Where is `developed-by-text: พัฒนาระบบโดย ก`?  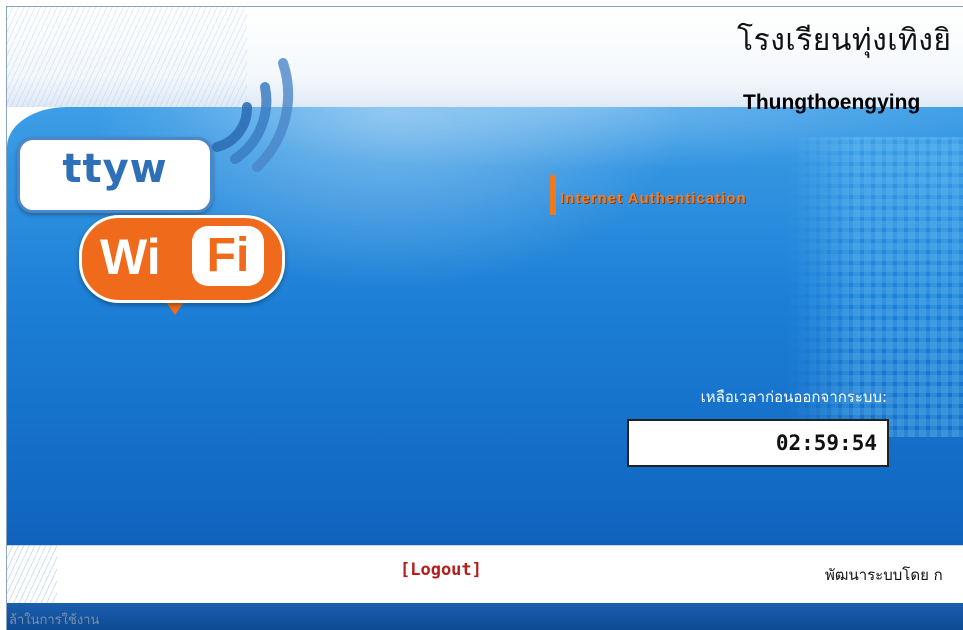 developed-by-text: พัฒนาระบบโดย ก is located at coordinates (884, 575).